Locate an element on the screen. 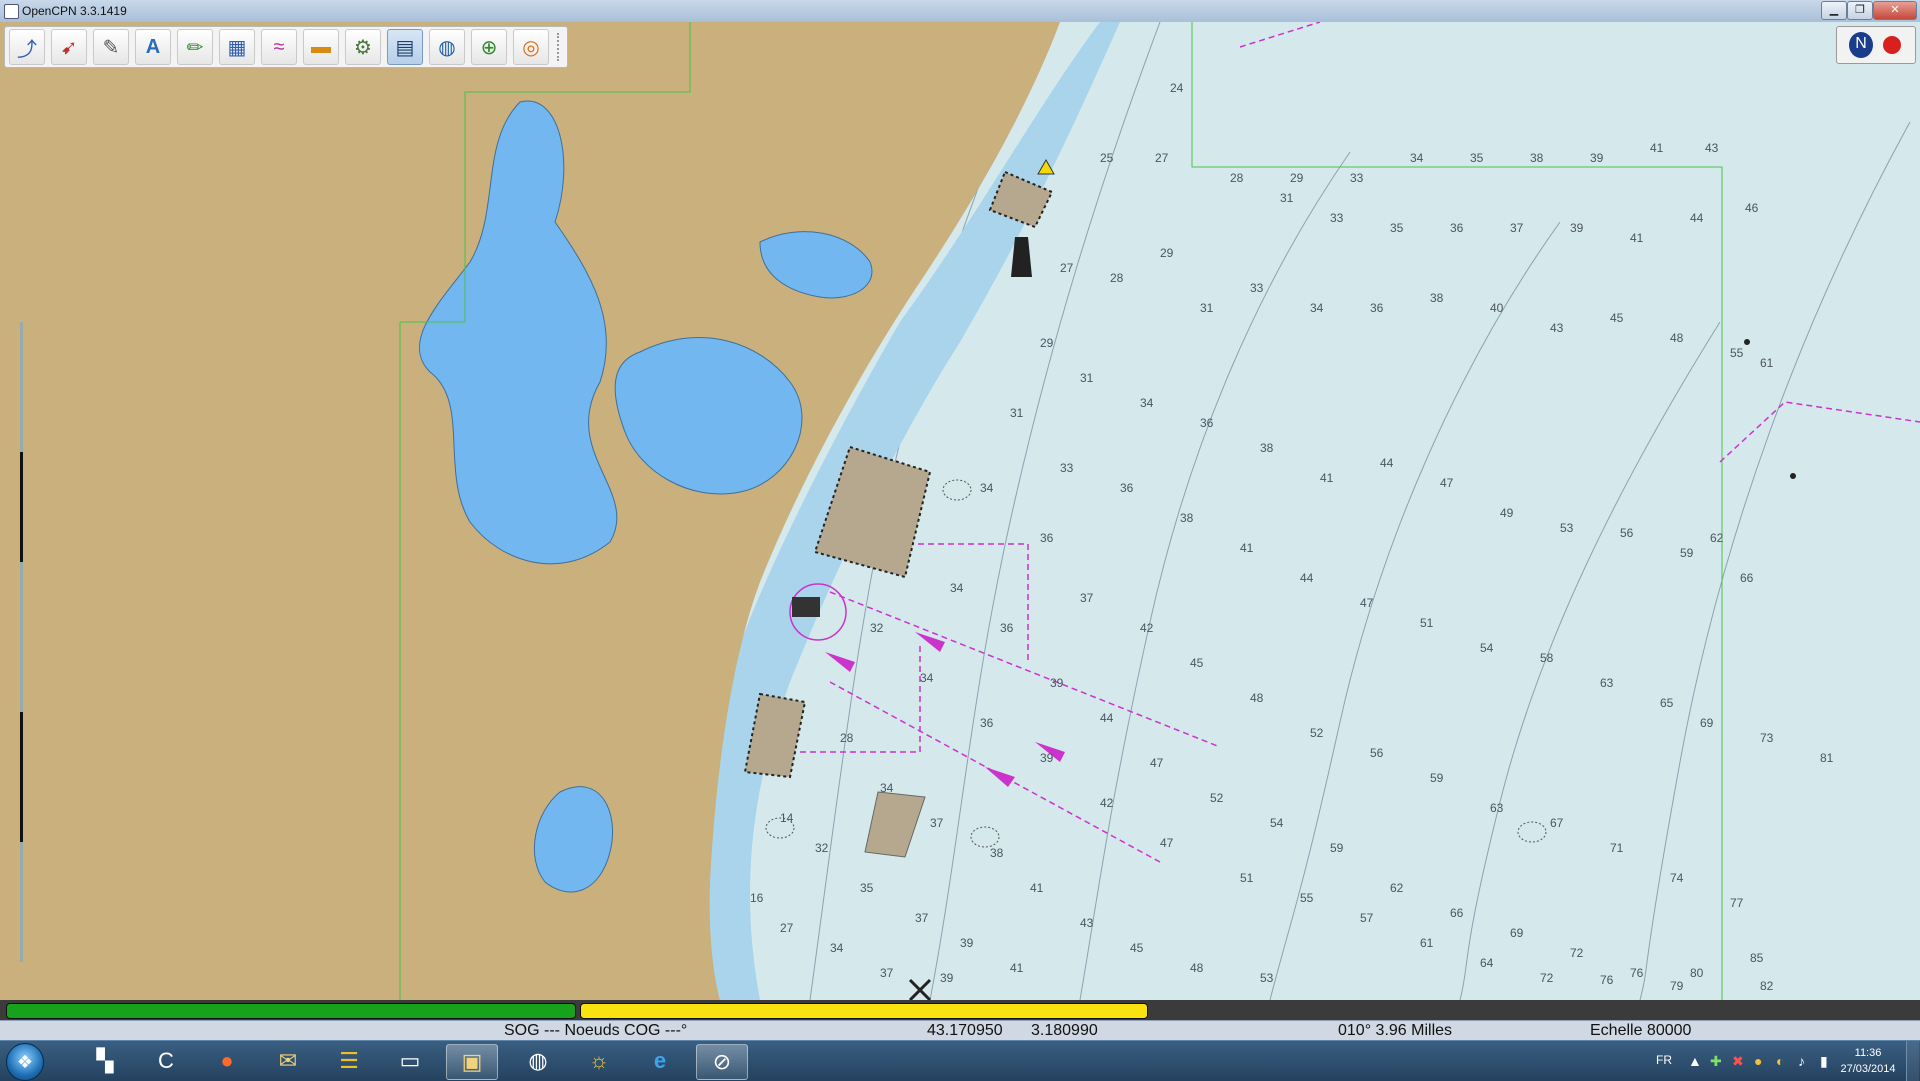 This screenshot has height=1081, width=1920. minimize-button: ▁ is located at coordinates (1834, 10).